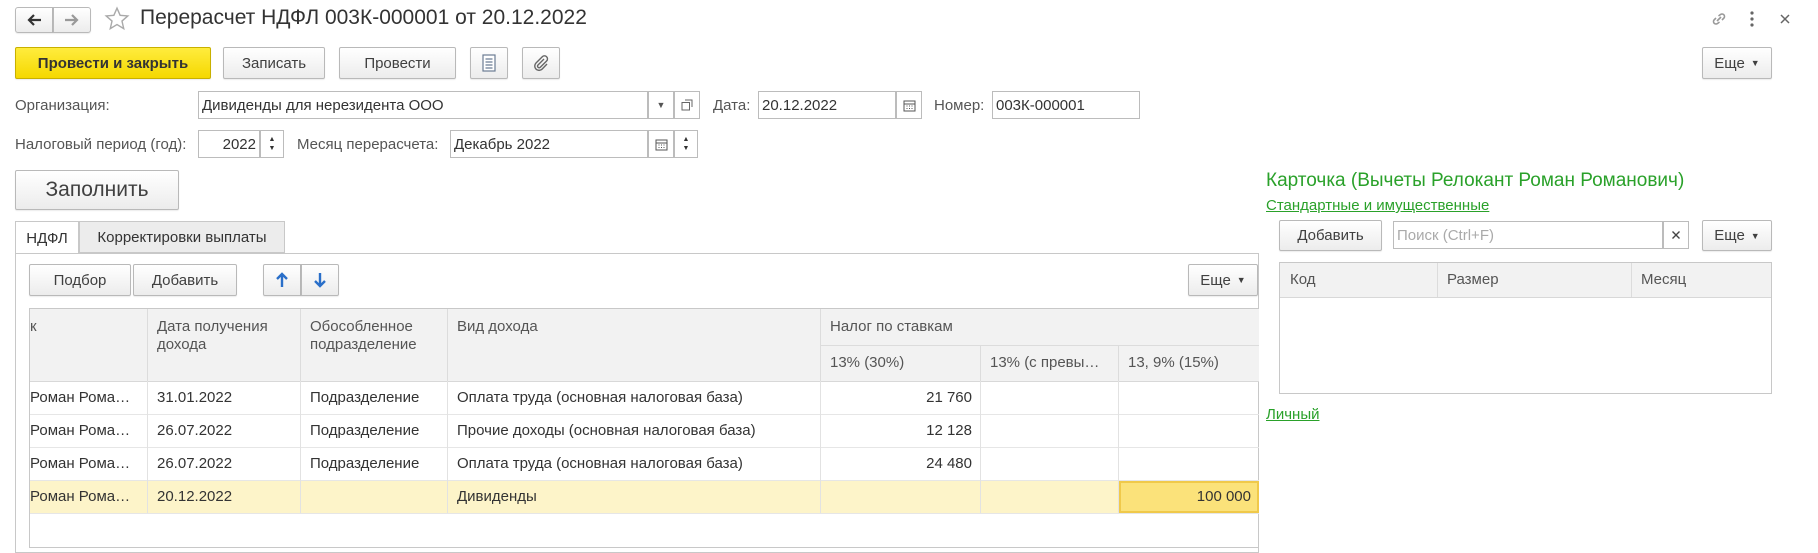  What do you see at coordinates (1737, 235) in the screenshot?
I see `card-more-button: Еще ▼` at bounding box center [1737, 235].